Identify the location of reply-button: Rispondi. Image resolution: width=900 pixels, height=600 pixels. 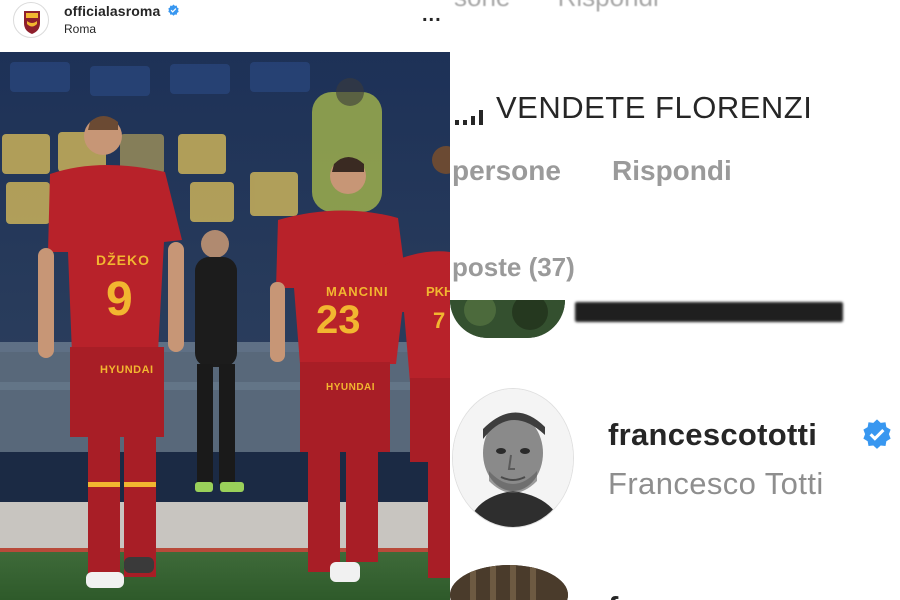
(672, 171).